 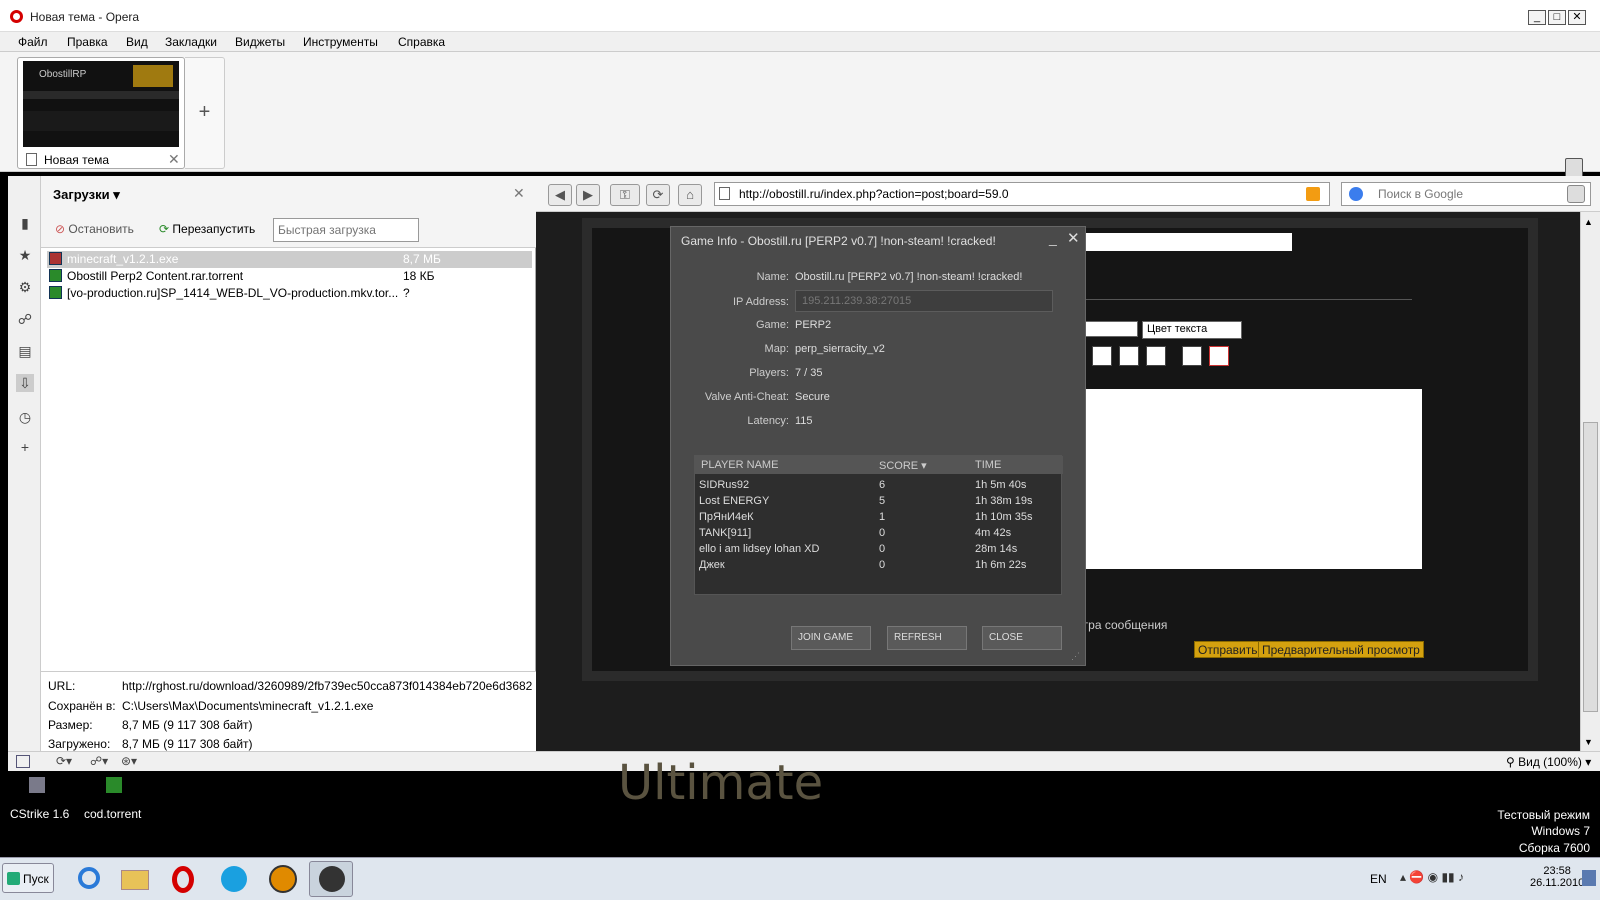 I want to click on tab-close-icon: ✕, so click(x=174, y=159).